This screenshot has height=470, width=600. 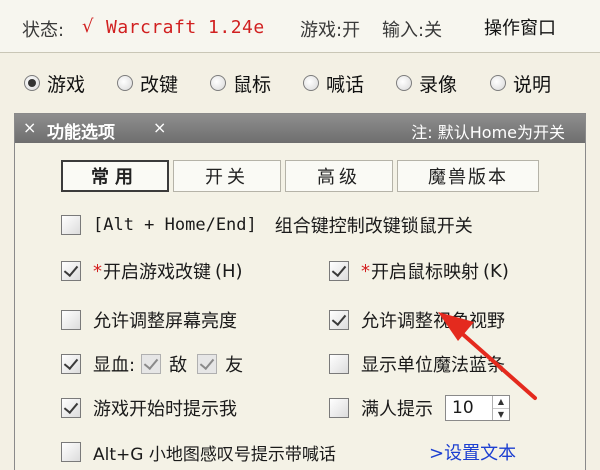 I want to click on option-game-start-notify: 游戏开始时提示我, so click(x=149, y=408).